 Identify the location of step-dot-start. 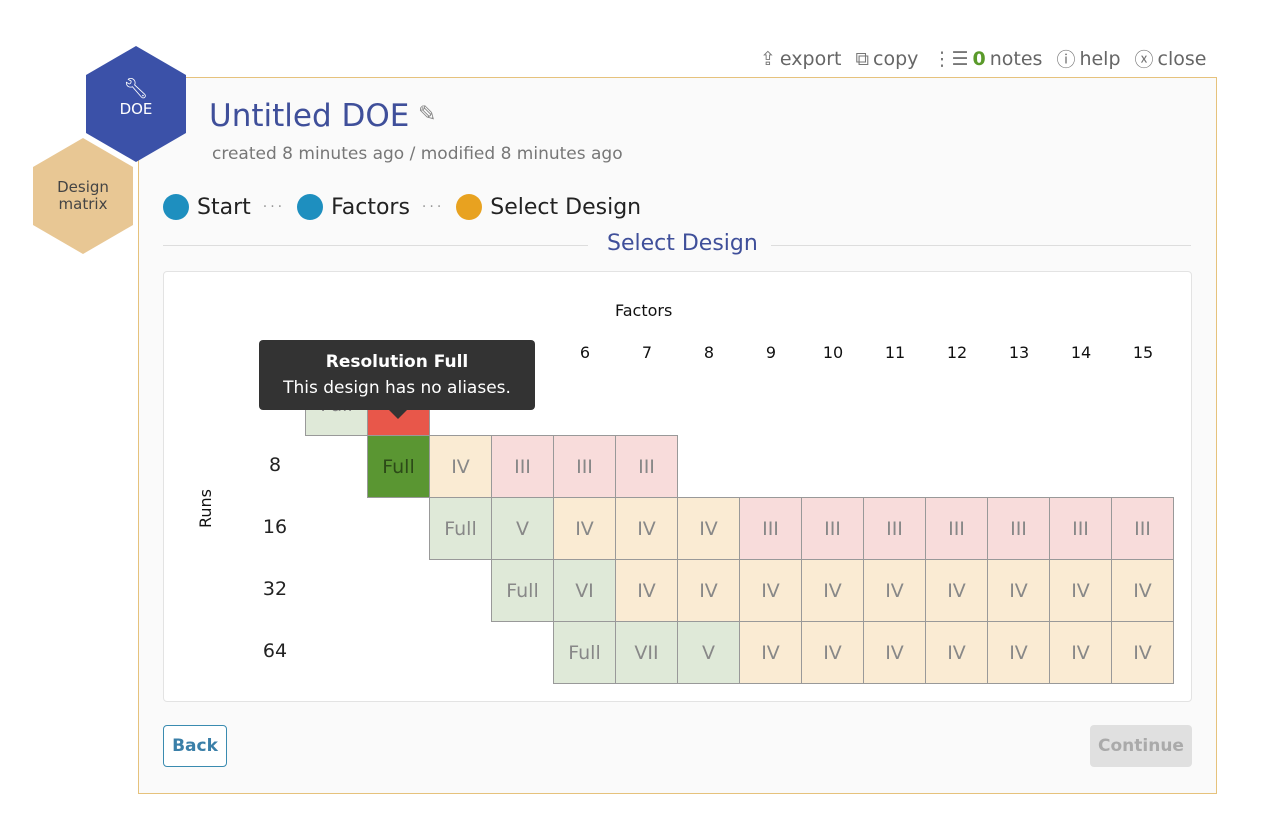
(176, 207).